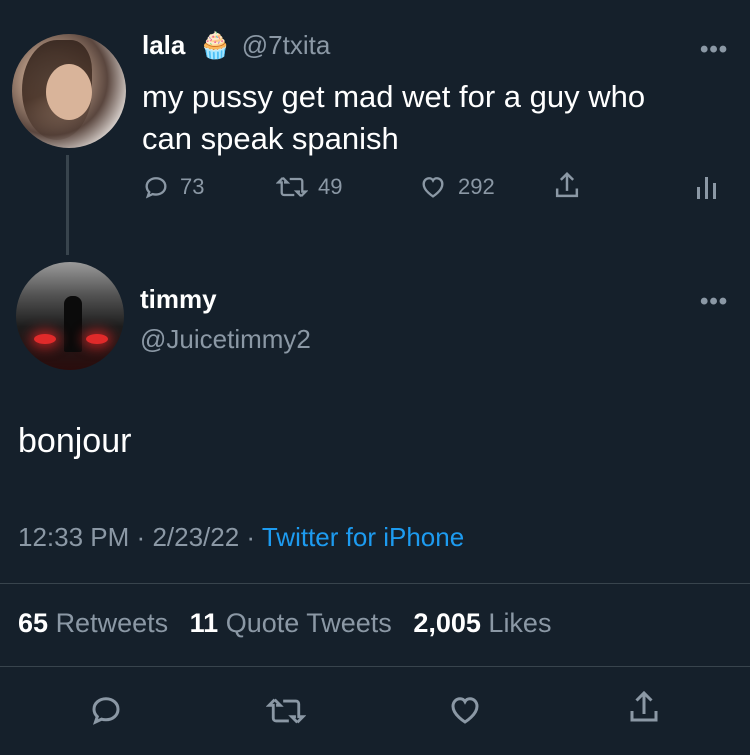 This screenshot has height=755, width=750. What do you see at coordinates (192, 186) in the screenshot?
I see `parent-reply-count: 73` at bounding box center [192, 186].